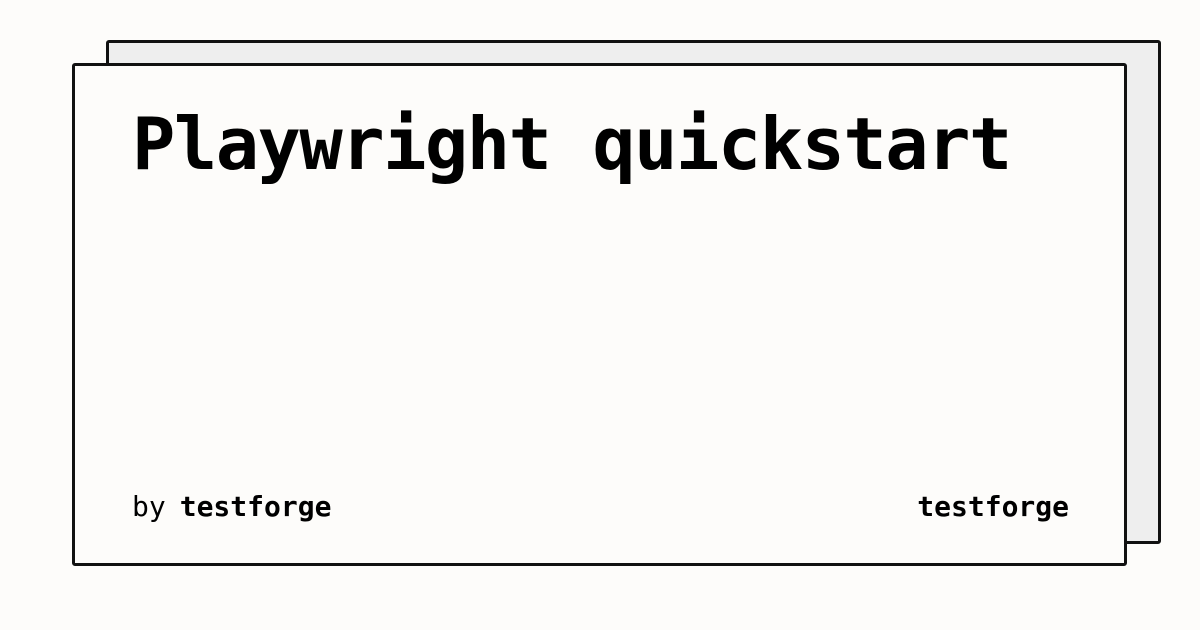 This screenshot has height=630, width=1200. What do you see at coordinates (149, 506) in the screenshot?
I see `byline-prefix: by` at bounding box center [149, 506].